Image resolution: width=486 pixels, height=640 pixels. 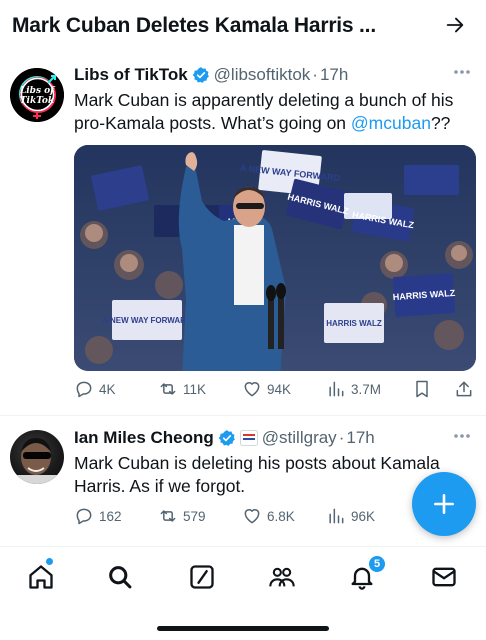 I want to click on svg-text: TikTok, so click(x=37, y=101).